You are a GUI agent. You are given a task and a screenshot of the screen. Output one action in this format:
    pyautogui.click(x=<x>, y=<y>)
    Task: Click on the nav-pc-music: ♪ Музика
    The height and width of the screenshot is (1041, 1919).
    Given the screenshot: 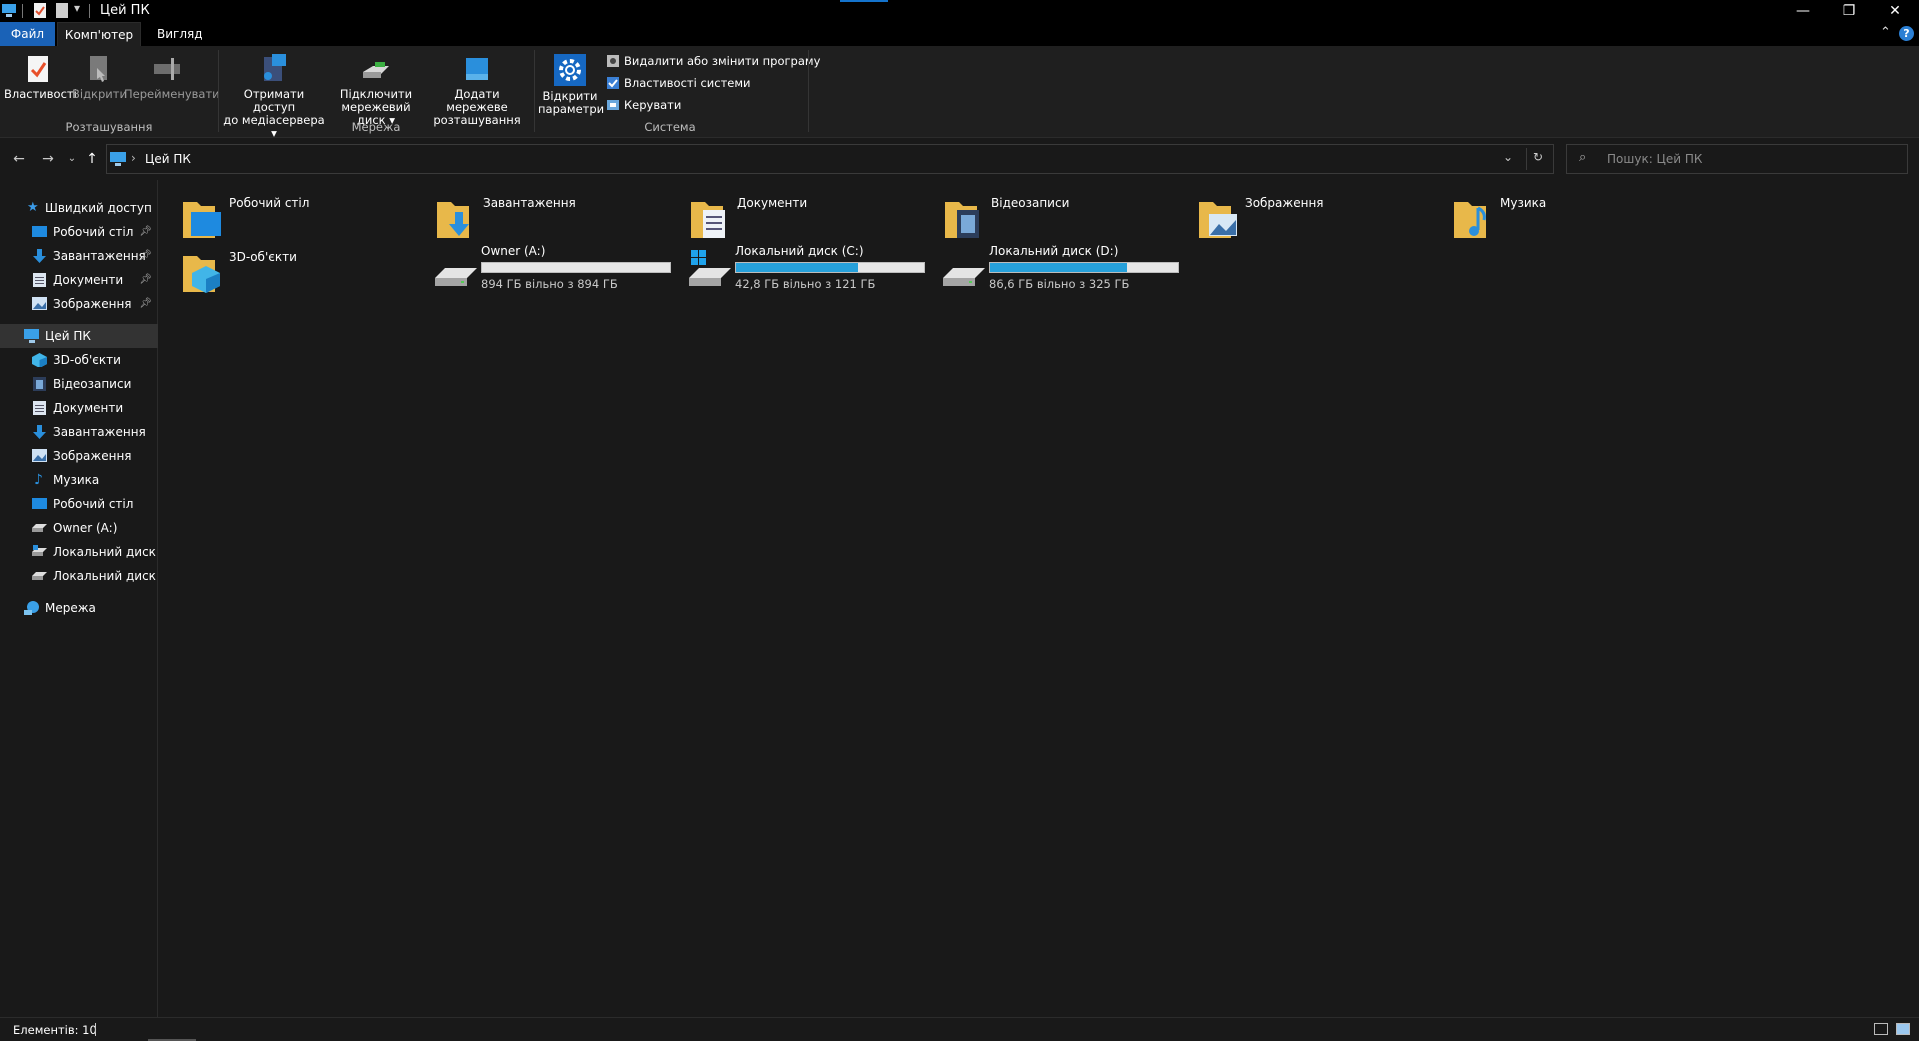 What is the action you would take?
    pyautogui.click(x=79, y=480)
    